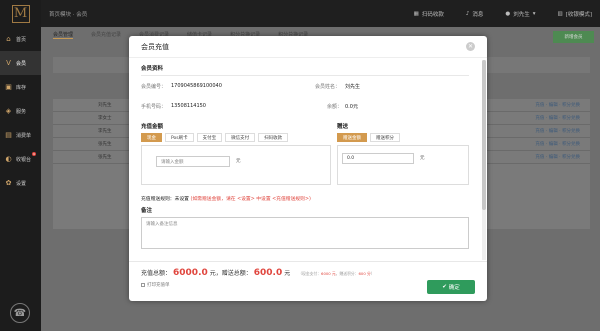 This screenshot has height=331, width=600. What do you see at coordinates (236, 165) in the screenshot?
I see `amount-box: 请输入金额 元` at bounding box center [236, 165].